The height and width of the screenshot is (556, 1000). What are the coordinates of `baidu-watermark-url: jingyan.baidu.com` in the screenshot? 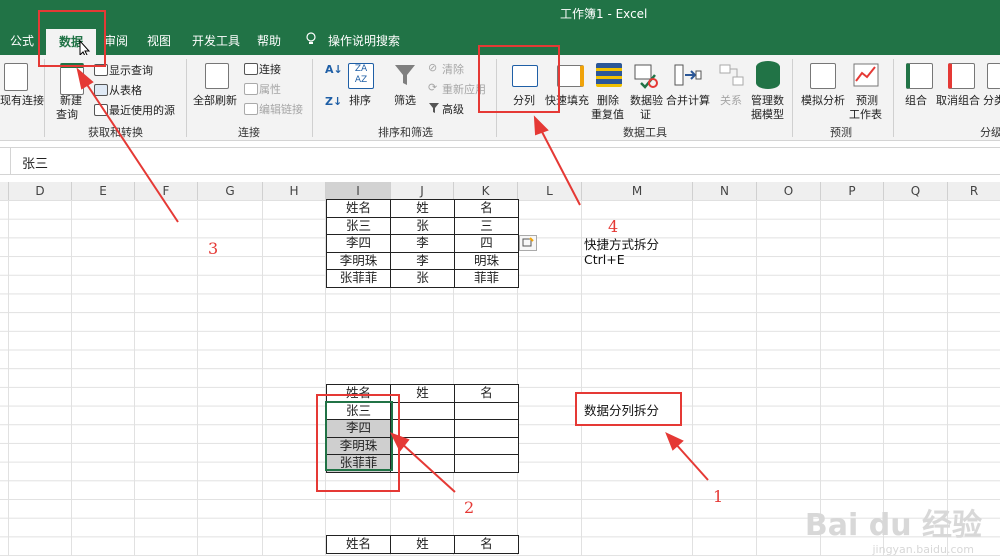 It's located at (923, 549).